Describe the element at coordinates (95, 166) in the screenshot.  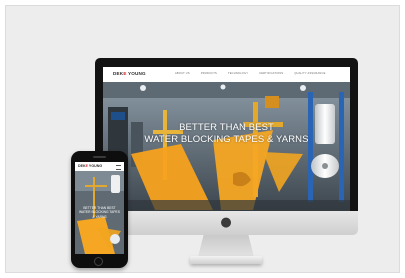
I see `mobile-logo-suffix: YOUNG` at that location.